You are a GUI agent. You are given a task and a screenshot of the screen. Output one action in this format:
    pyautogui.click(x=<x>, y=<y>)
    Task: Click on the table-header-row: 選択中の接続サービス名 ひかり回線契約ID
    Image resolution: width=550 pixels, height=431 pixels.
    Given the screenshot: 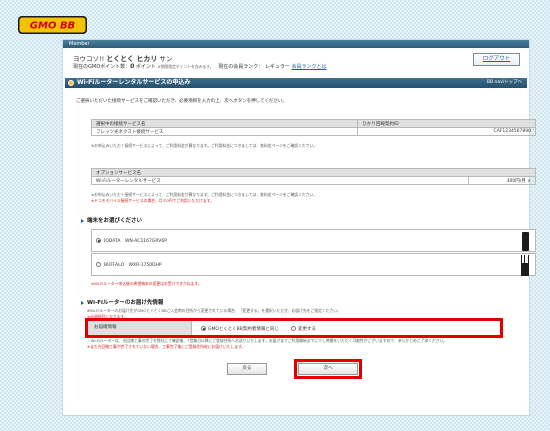 What is the action you would take?
    pyautogui.click(x=313, y=123)
    